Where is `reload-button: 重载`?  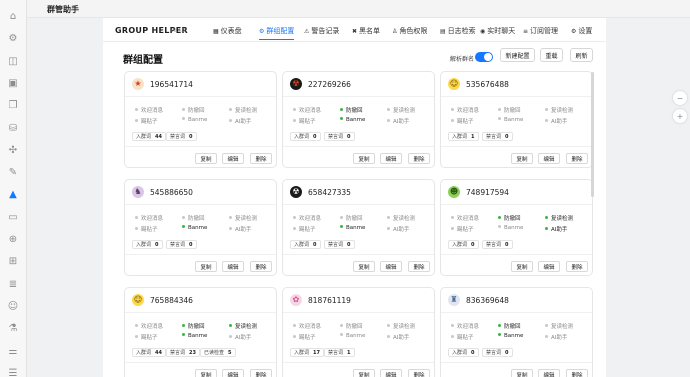
reload-button: 重载 is located at coordinates (551, 55).